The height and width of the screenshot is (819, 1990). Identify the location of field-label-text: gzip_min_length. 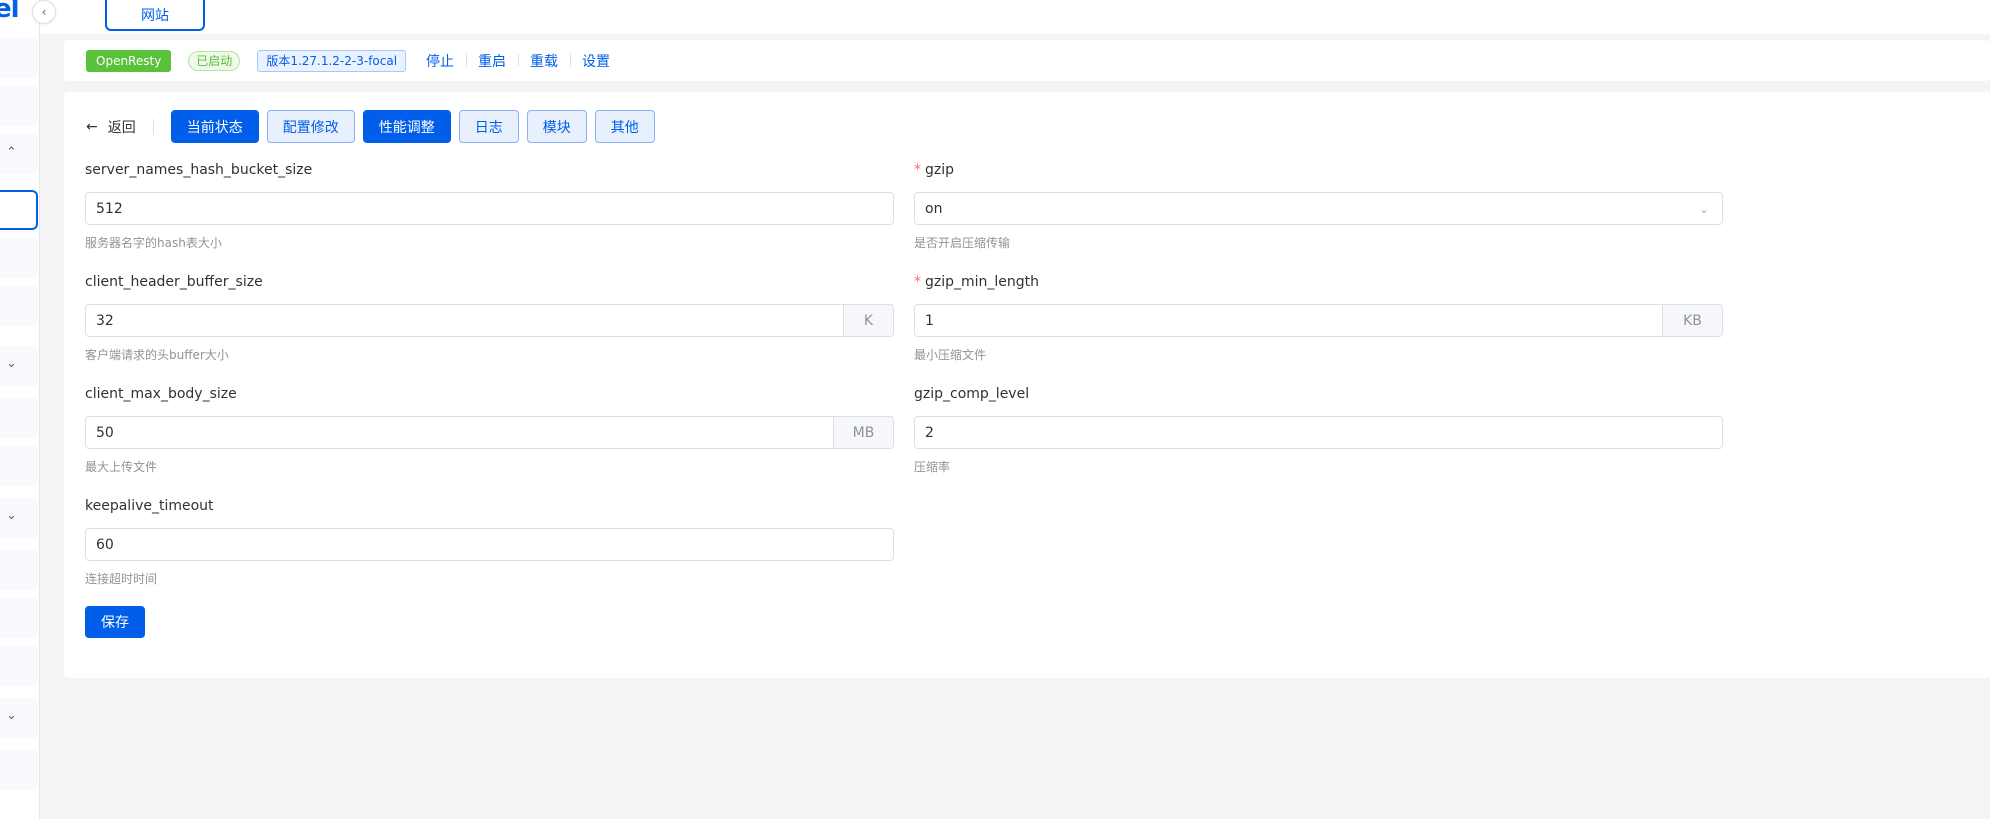
(982, 282).